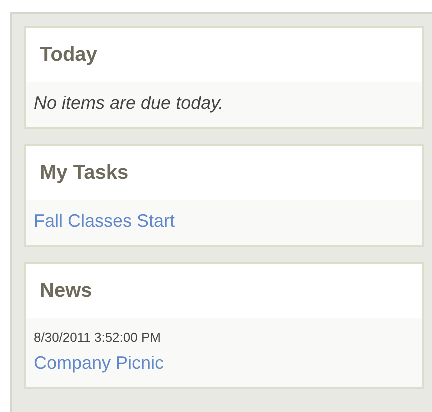 Image resolution: width=432 pixels, height=412 pixels. I want to click on task-link: Fall Classes Start, so click(105, 221).